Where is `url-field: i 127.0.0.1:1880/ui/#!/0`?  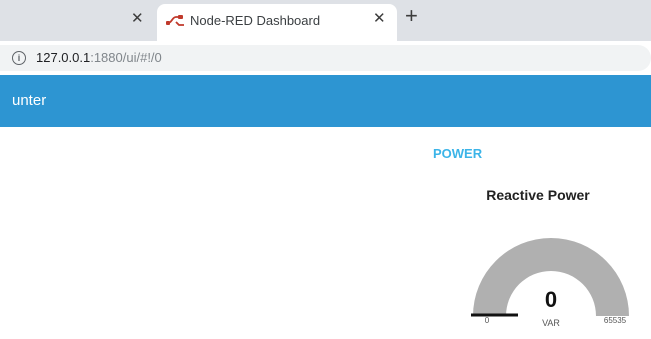 url-field: i 127.0.0.1:1880/ui/#!/0 is located at coordinates (325, 58).